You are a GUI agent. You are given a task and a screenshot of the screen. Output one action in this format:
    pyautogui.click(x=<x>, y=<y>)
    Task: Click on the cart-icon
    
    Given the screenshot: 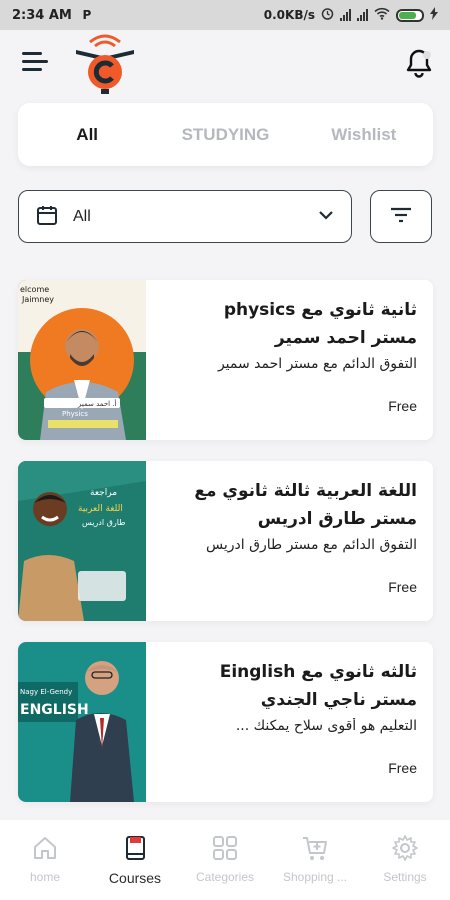 What is the action you would take?
    pyautogui.click(x=315, y=850)
    